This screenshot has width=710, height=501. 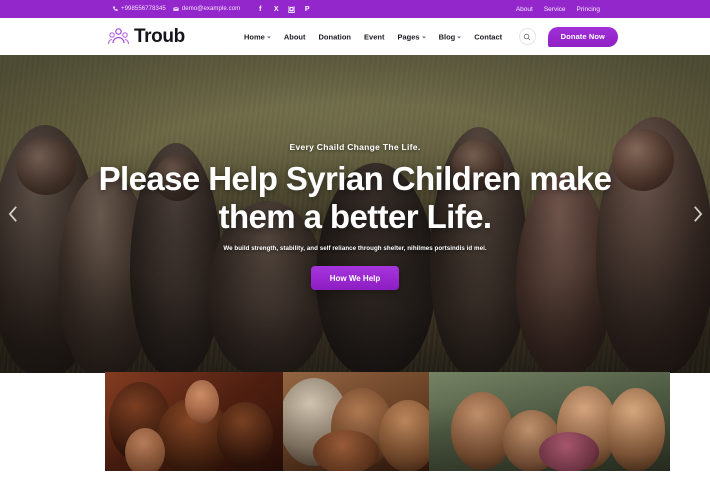 I want to click on social-links: f X P, so click(x=283, y=9).